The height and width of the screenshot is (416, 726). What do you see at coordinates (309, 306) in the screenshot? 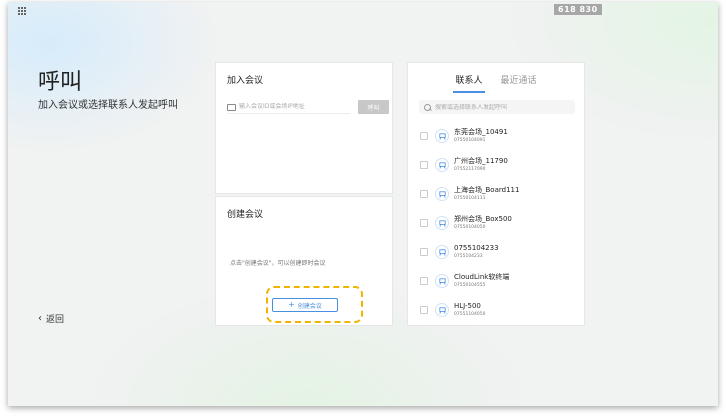
I see `create-meeting-button-label: 创建会议` at bounding box center [309, 306].